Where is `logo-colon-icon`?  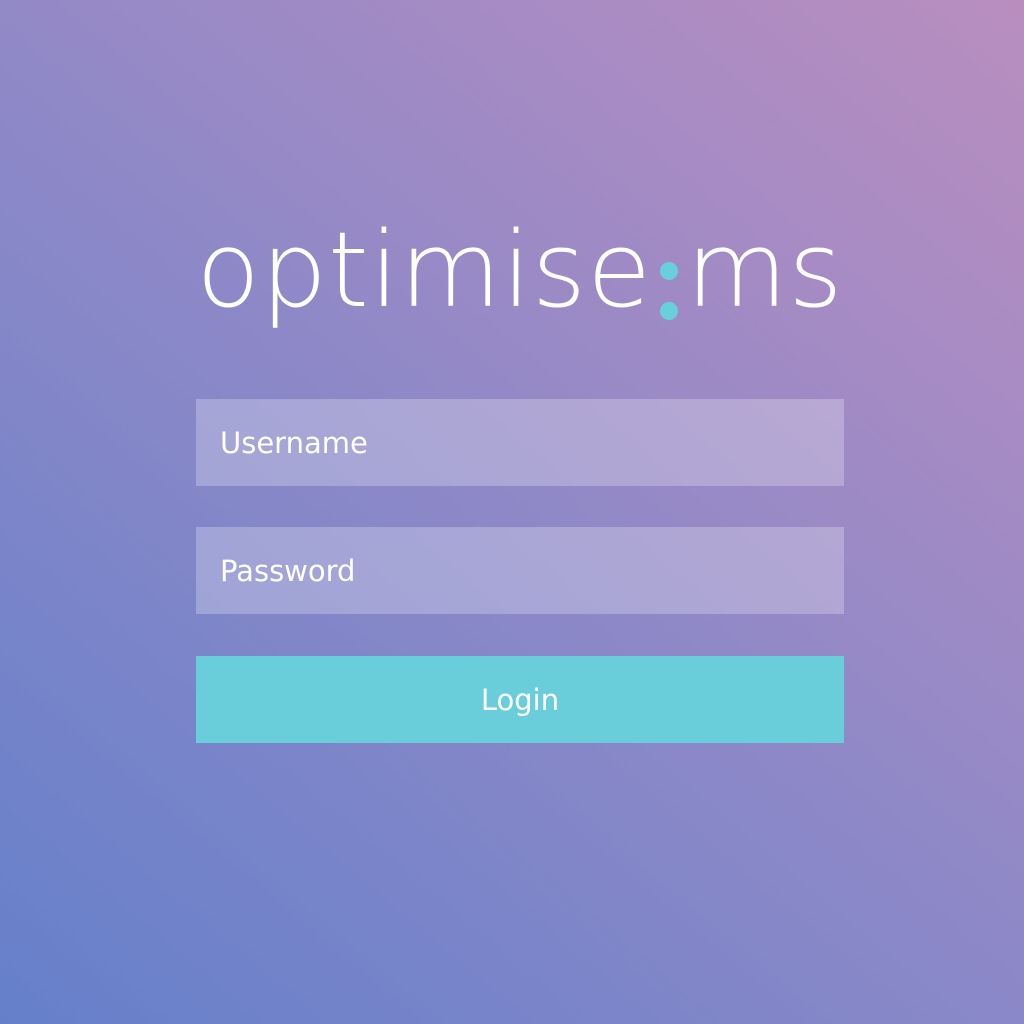 logo-colon-icon is located at coordinates (669, 291).